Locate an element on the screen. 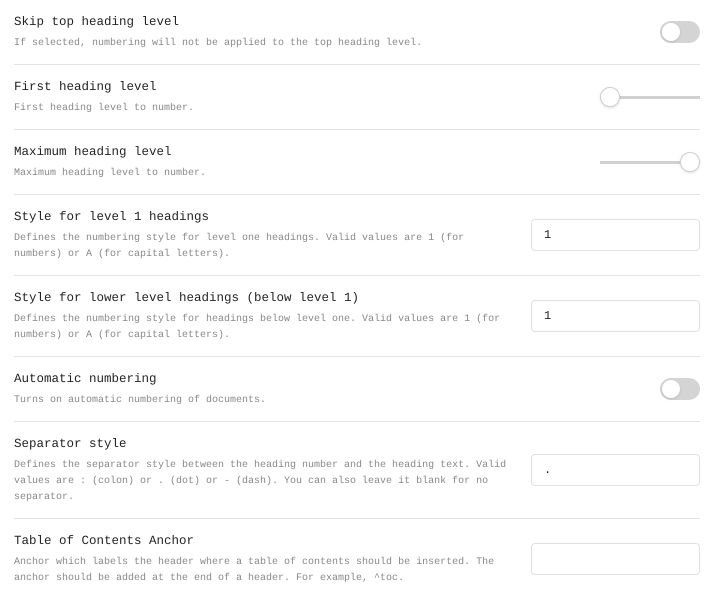 Image resolution: width=726 pixels, height=591 pixels. setting-title: Style for level 1 headings is located at coordinates (112, 217).